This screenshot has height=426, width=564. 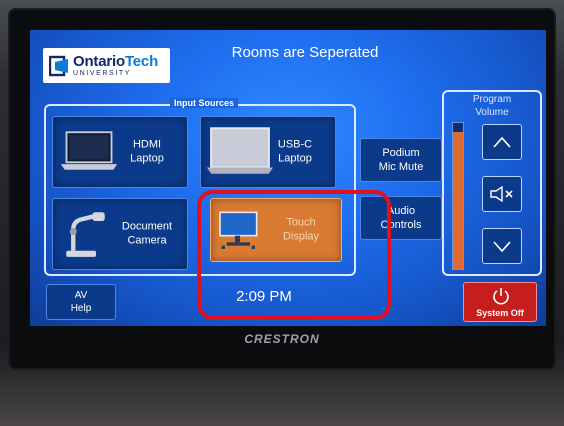 I want to click on desk-surface, so click(x=282, y=399).